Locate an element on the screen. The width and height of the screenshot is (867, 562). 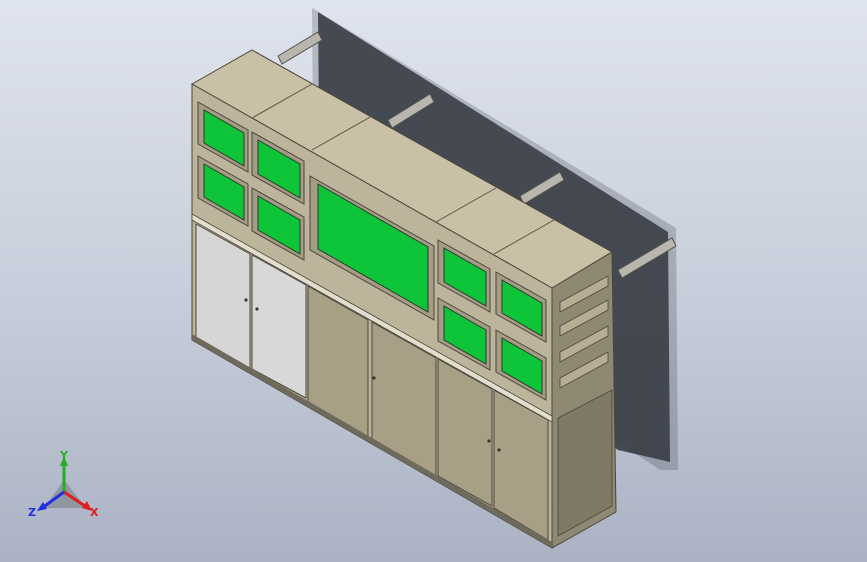
triad-z-label: Z is located at coordinates (32, 512).